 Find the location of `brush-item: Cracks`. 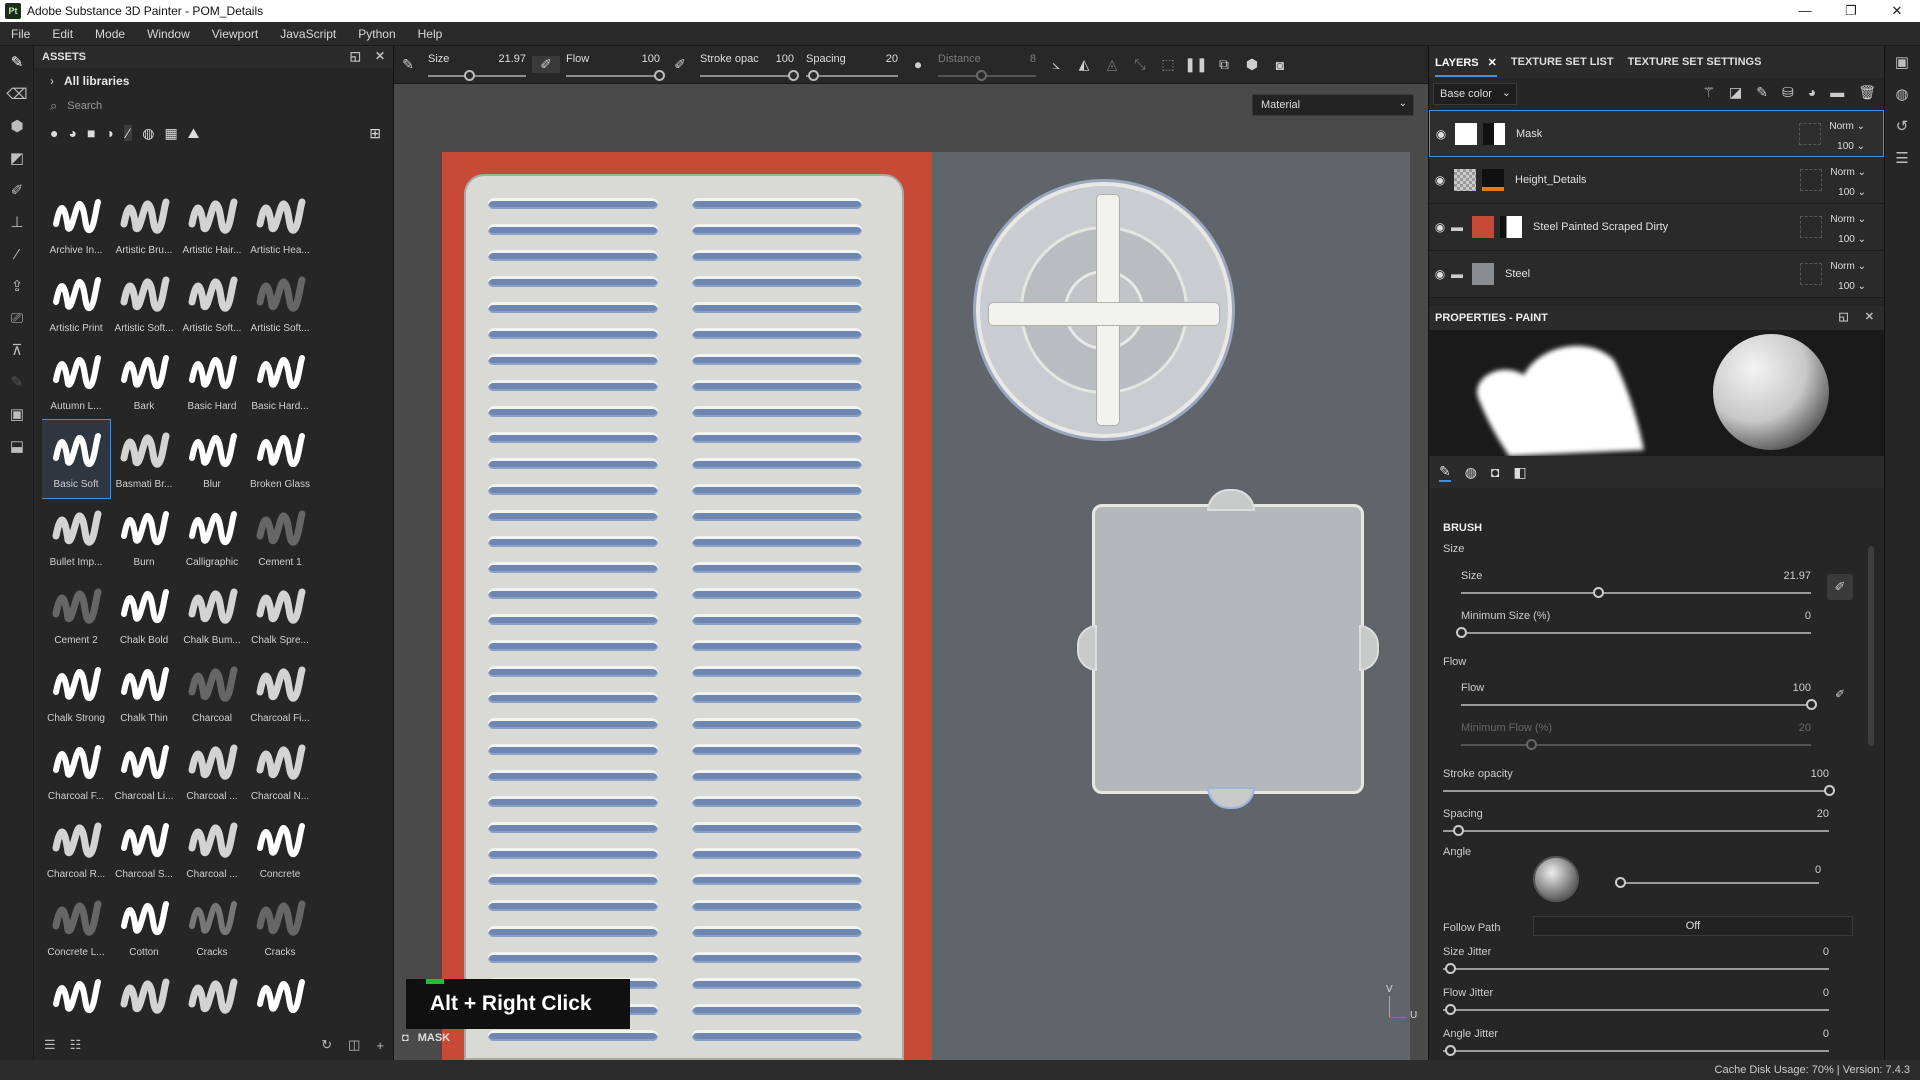

brush-item: Cracks is located at coordinates (212, 927).